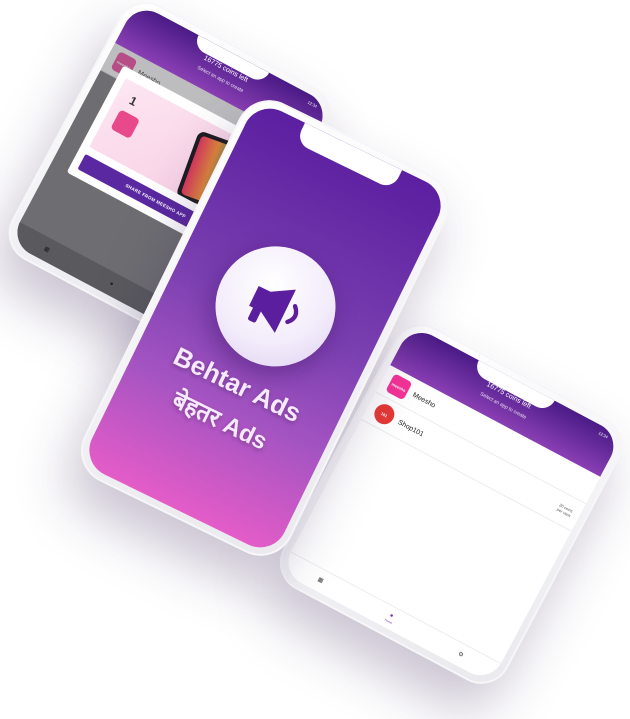  I want to click on meesho-logo: meesho, so click(399, 387).